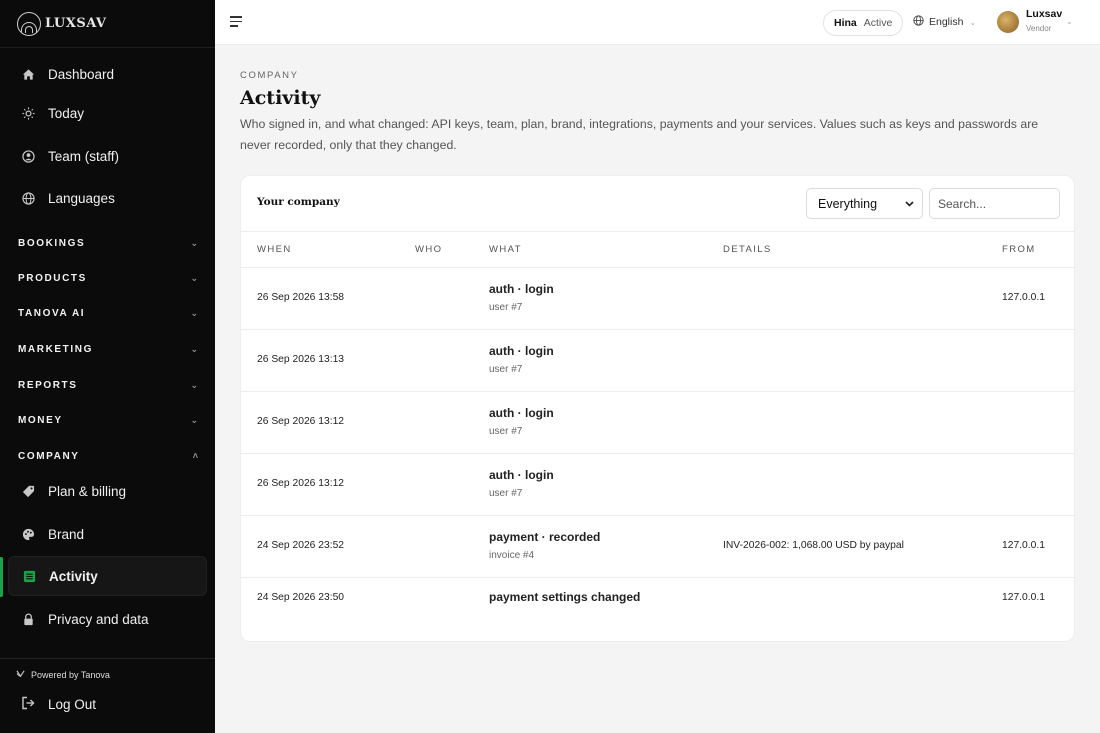  Describe the element at coordinates (108, 278) in the screenshot. I see `section-products: PRODUCTS ⌄` at that location.